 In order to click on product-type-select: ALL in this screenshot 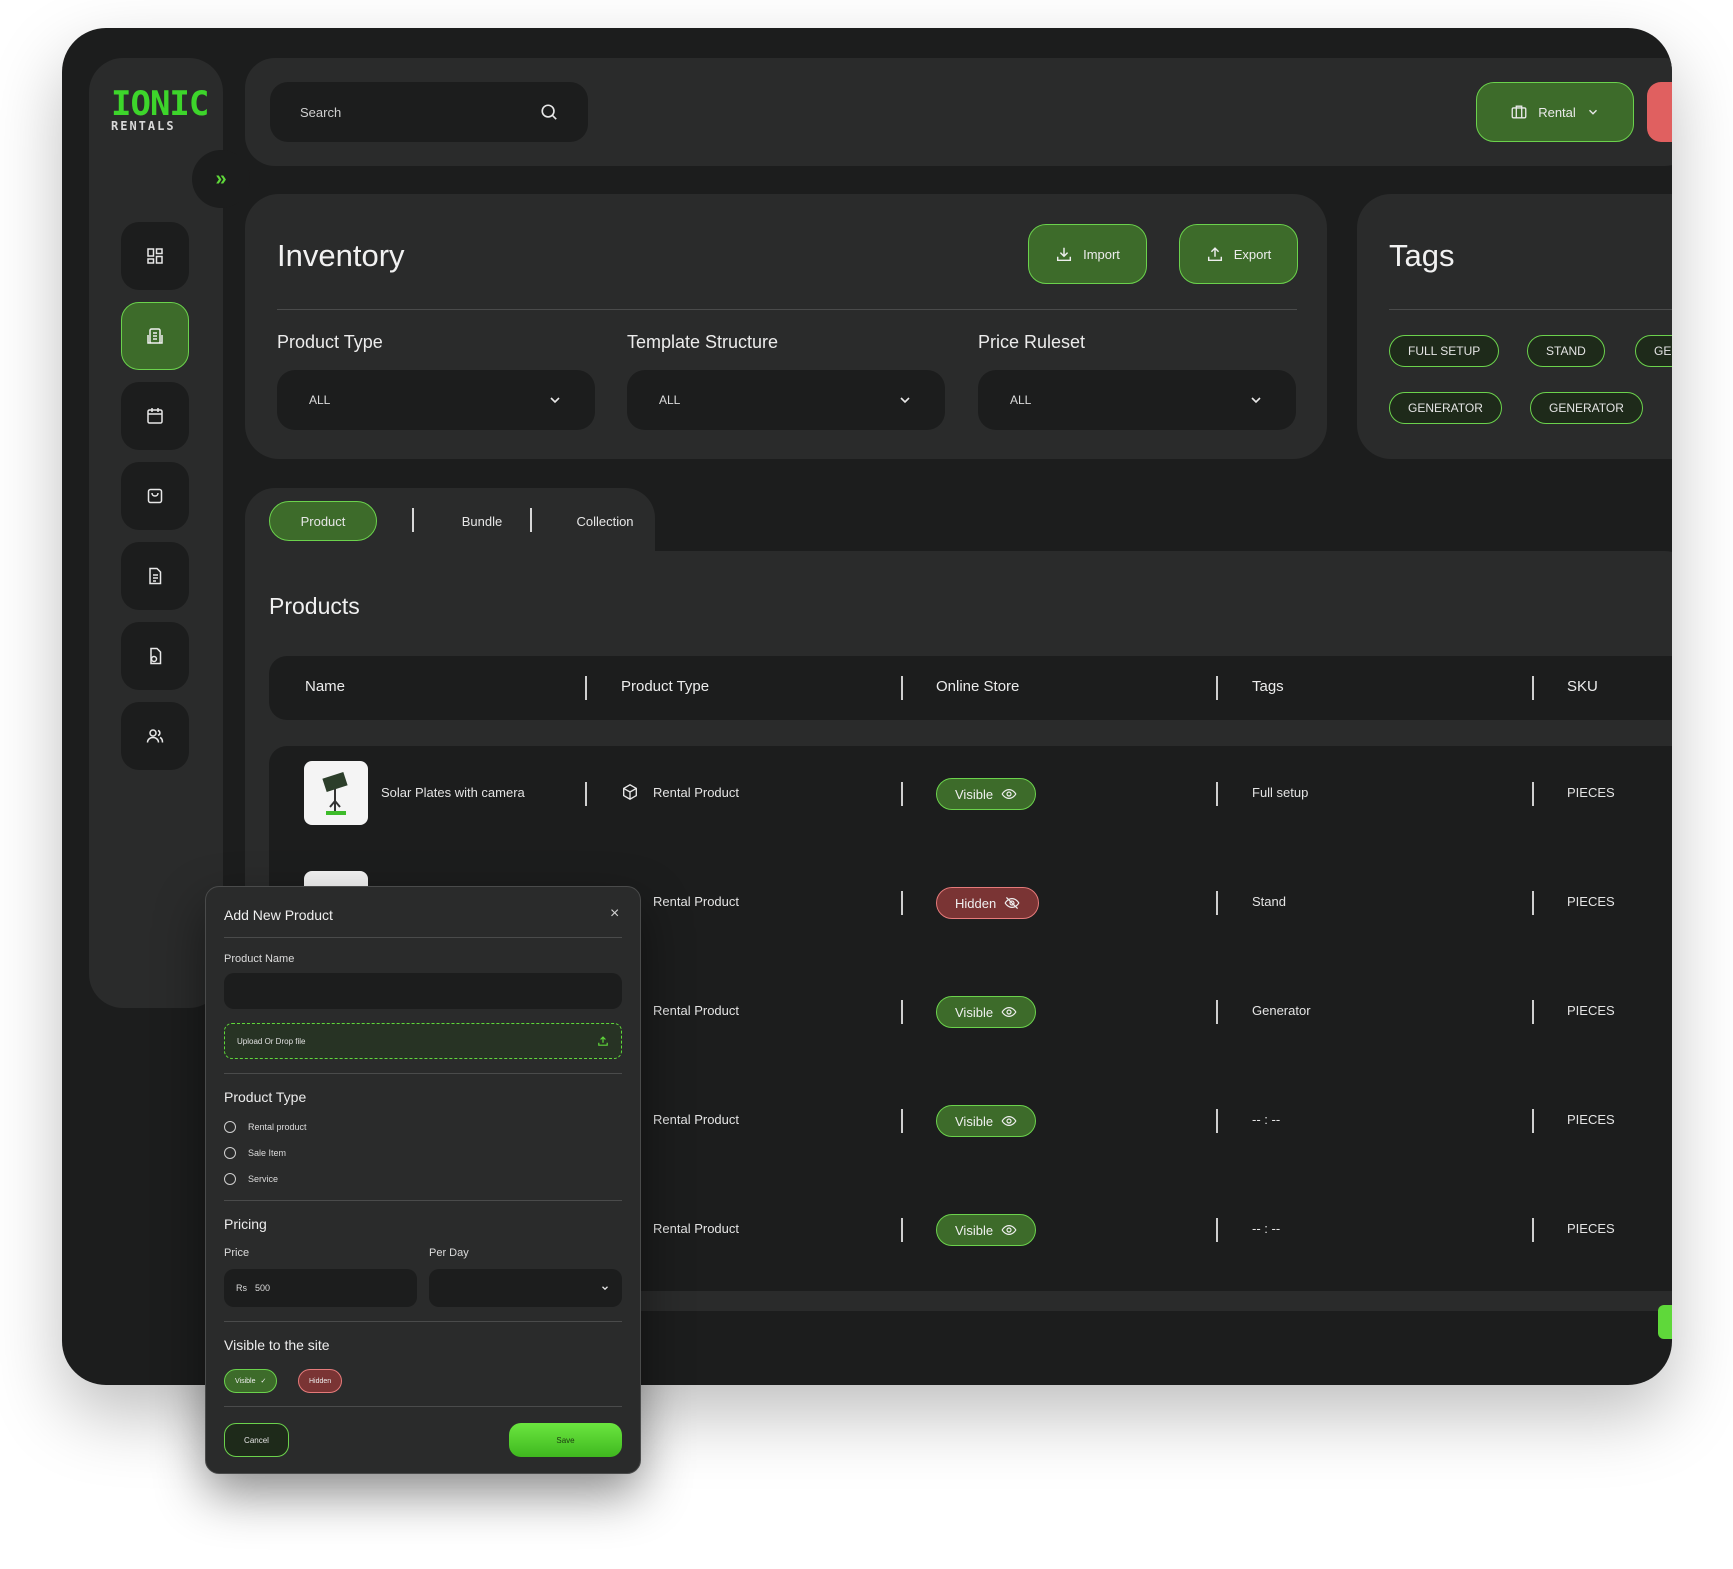, I will do `click(436, 400)`.